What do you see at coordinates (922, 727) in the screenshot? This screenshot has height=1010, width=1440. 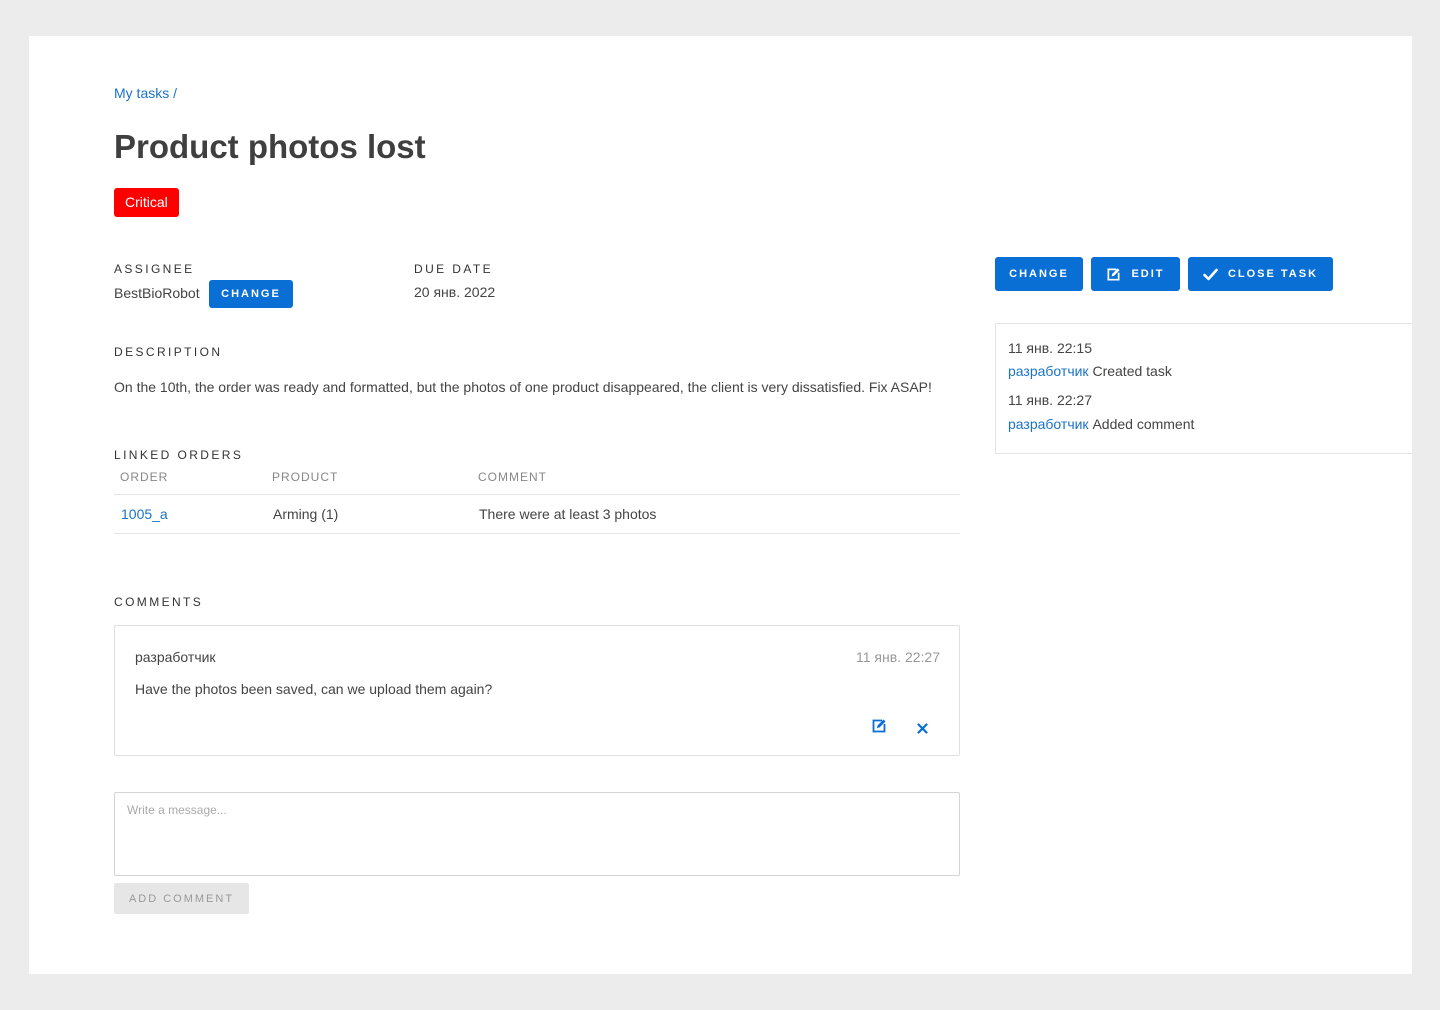 I see `close-icon` at bounding box center [922, 727].